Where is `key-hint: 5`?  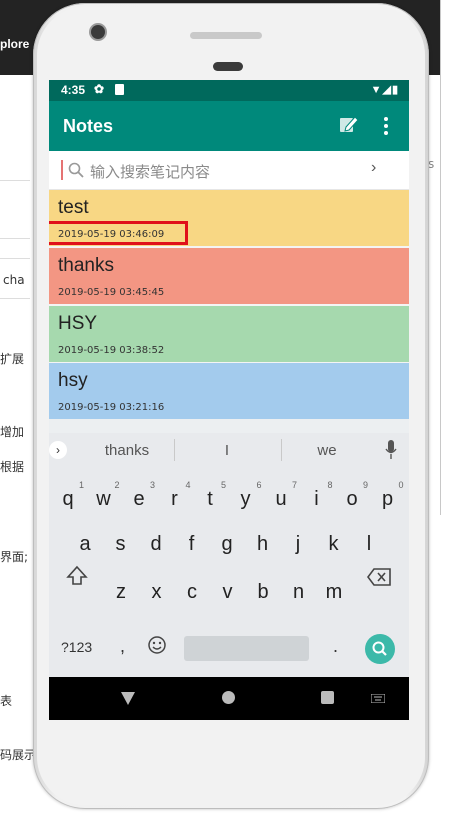
key-hint: 5 is located at coordinates (223, 485).